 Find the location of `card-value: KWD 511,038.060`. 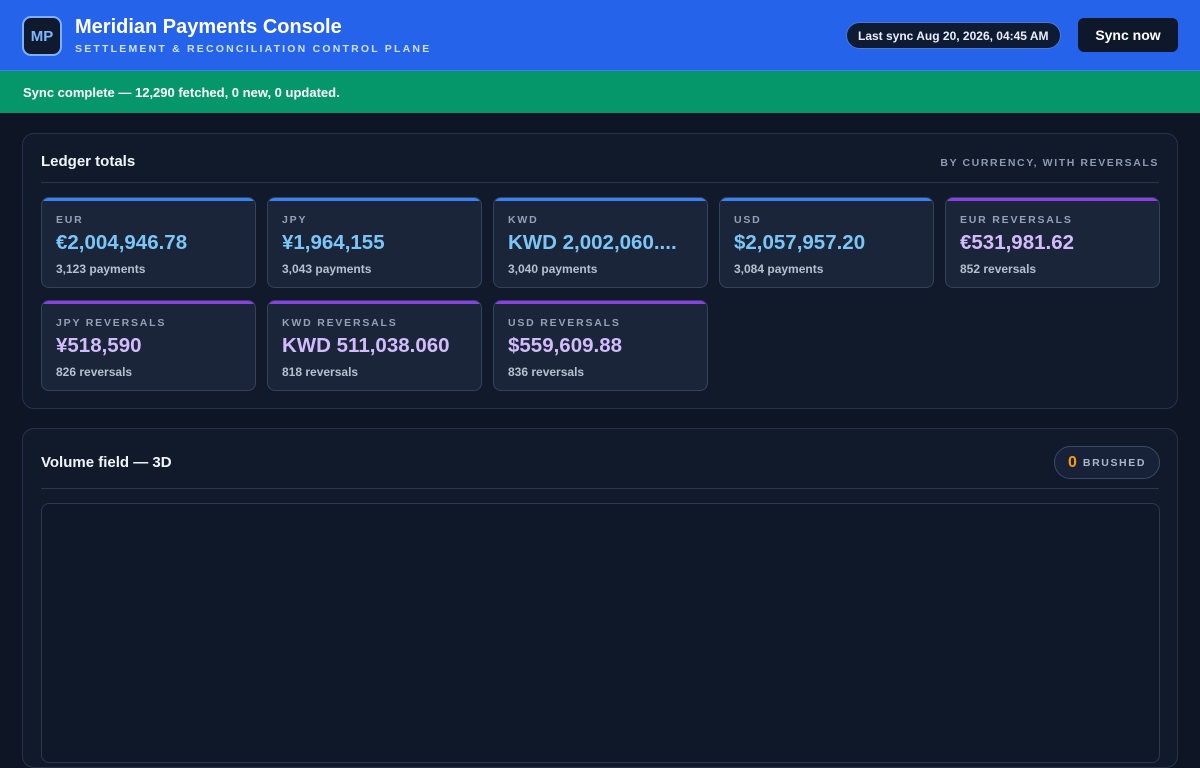

card-value: KWD 511,038.060 is located at coordinates (366, 345).